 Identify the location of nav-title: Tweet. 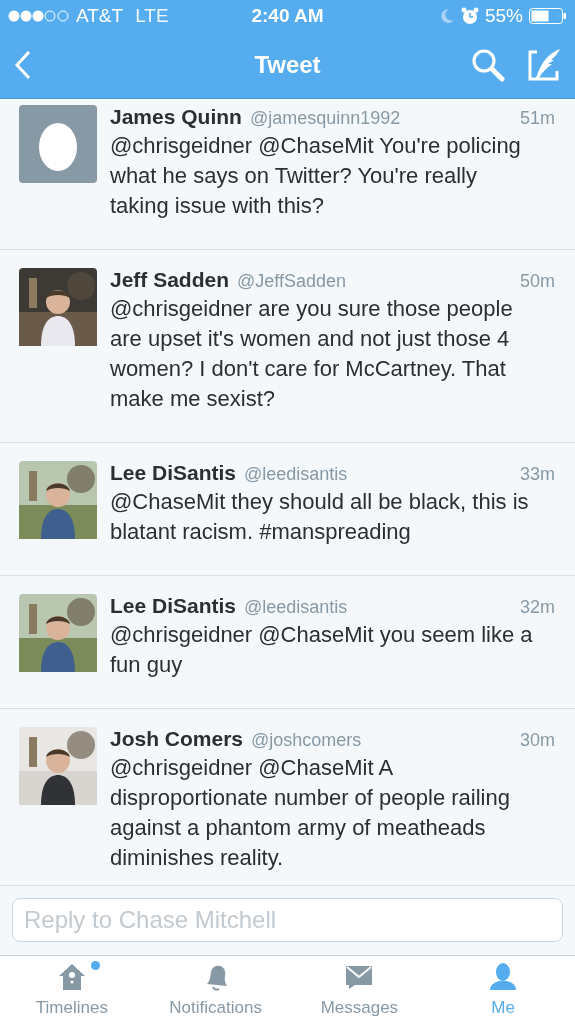
(287, 65).